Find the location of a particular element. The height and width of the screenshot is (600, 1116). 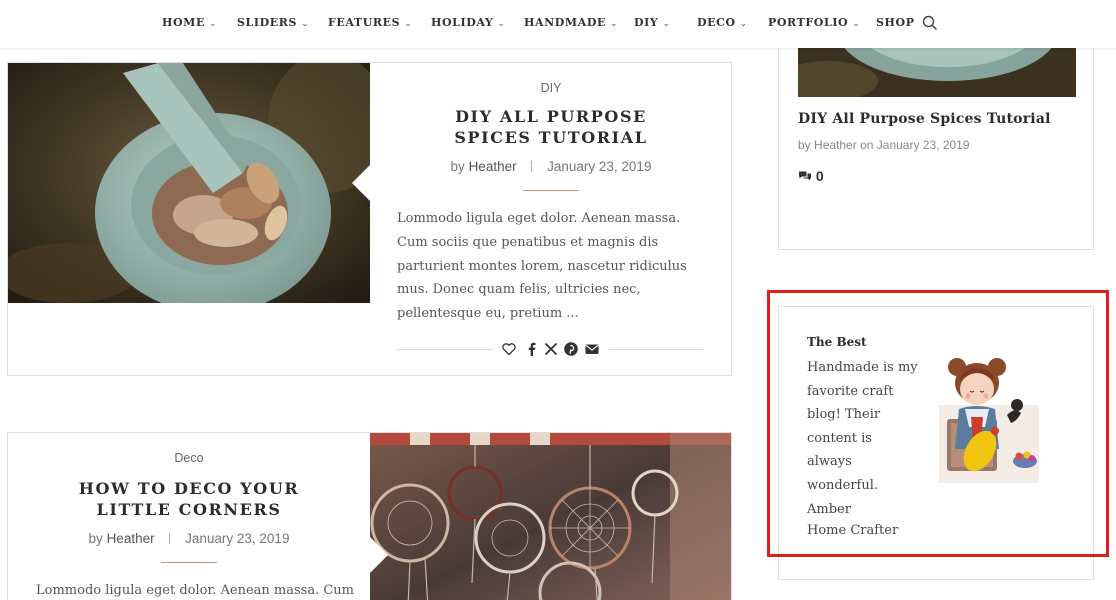

sidebar-comments: 0 is located at coordinates (811, 176).